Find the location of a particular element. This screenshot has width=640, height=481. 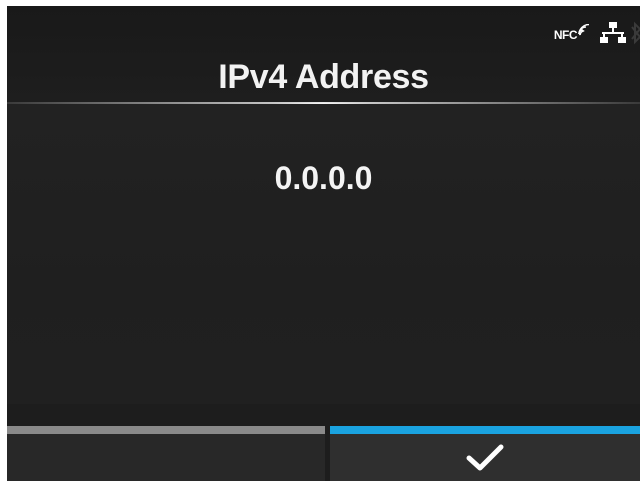

ipv4-address-value: 0.0.0.0 is located at coordinates (323, 178).